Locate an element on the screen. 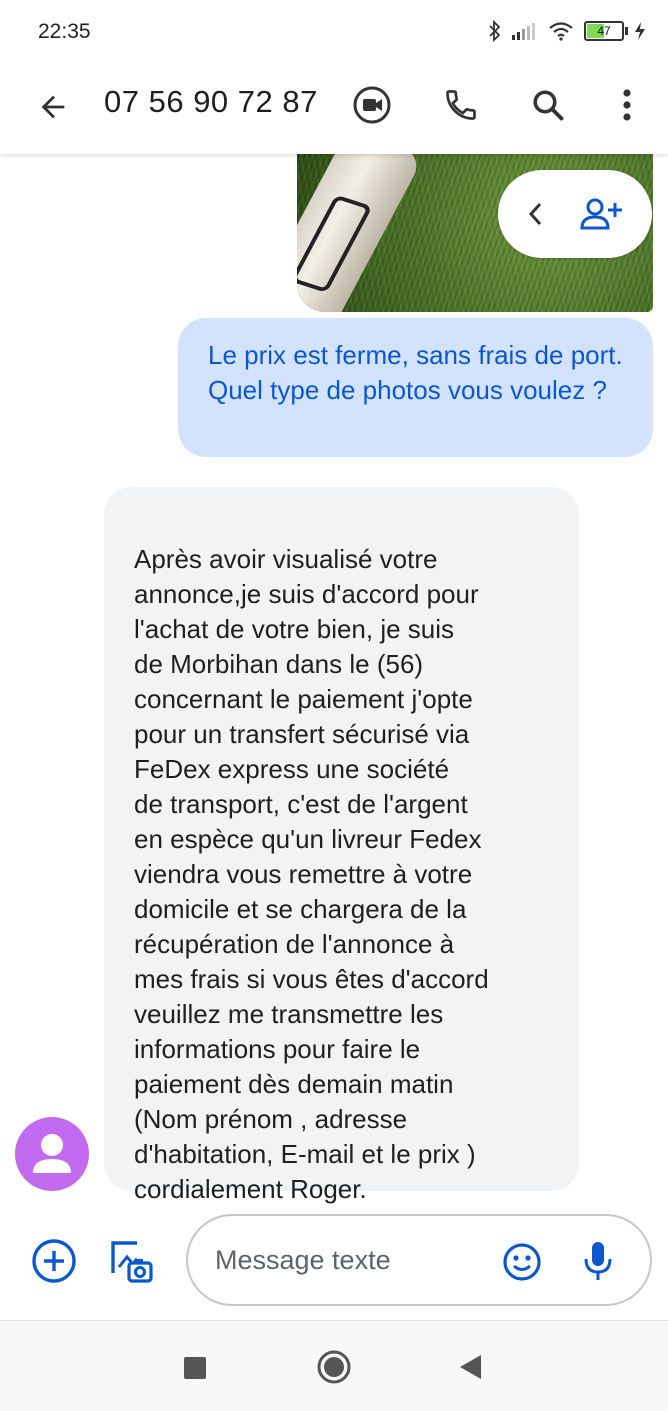  add-person-icon is located at coordinates (601, 214).